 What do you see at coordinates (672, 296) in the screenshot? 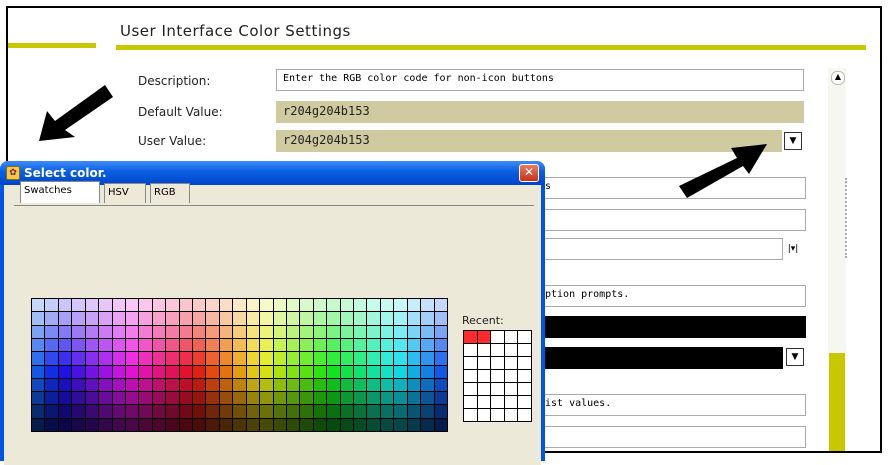
I see `row-field-4: ption prompts.` at bounding box center [672, 296].